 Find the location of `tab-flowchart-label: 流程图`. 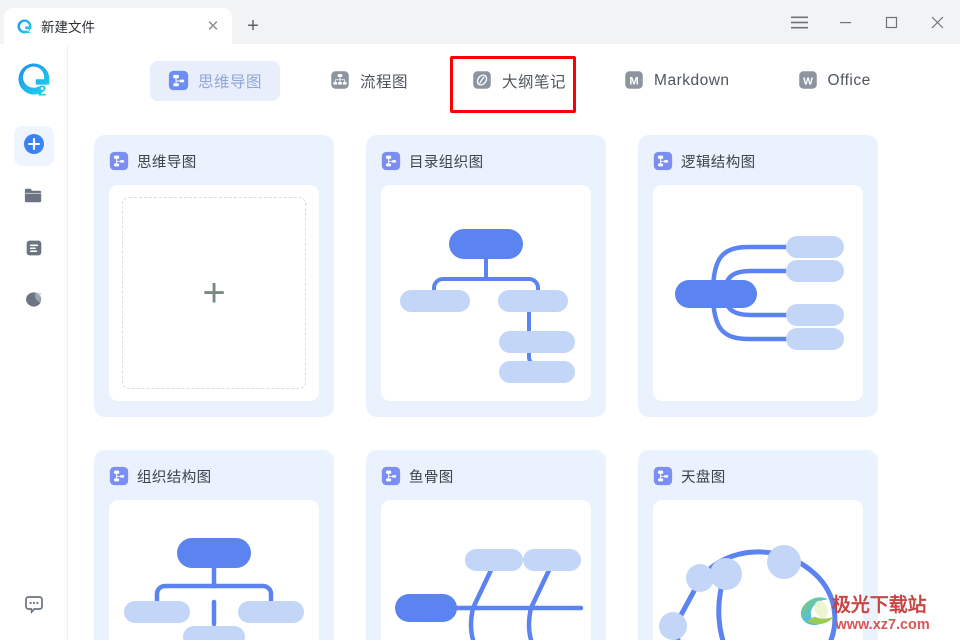

tab-flowchart-label: 流程图 is located at coordinates (384, 81).